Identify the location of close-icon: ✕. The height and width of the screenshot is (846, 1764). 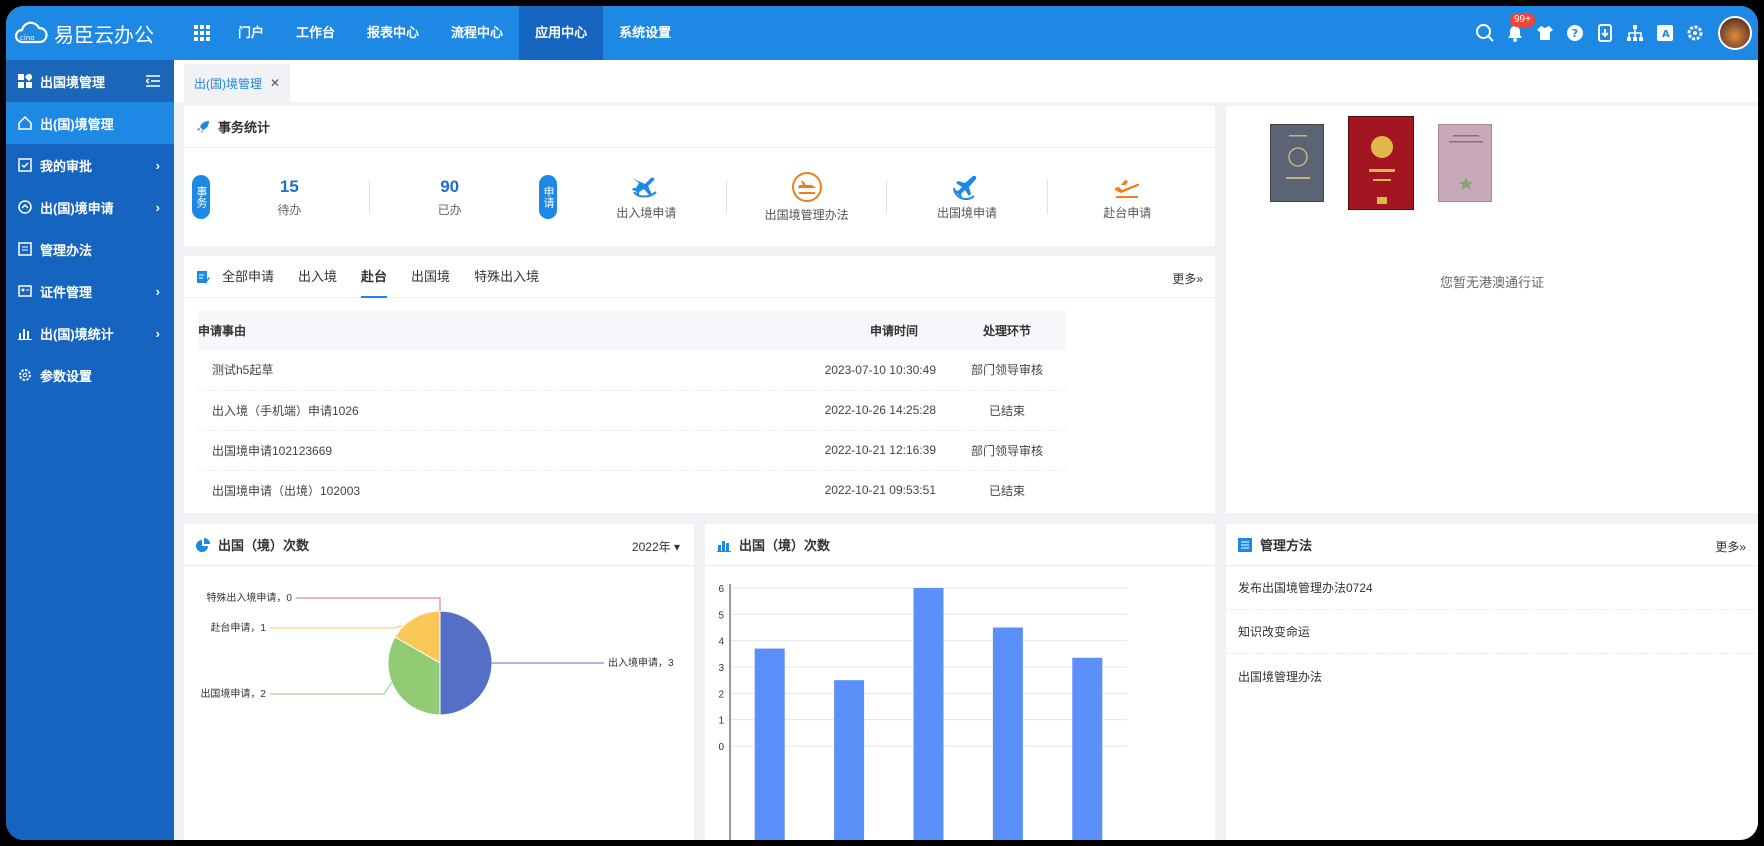
(275, 83).